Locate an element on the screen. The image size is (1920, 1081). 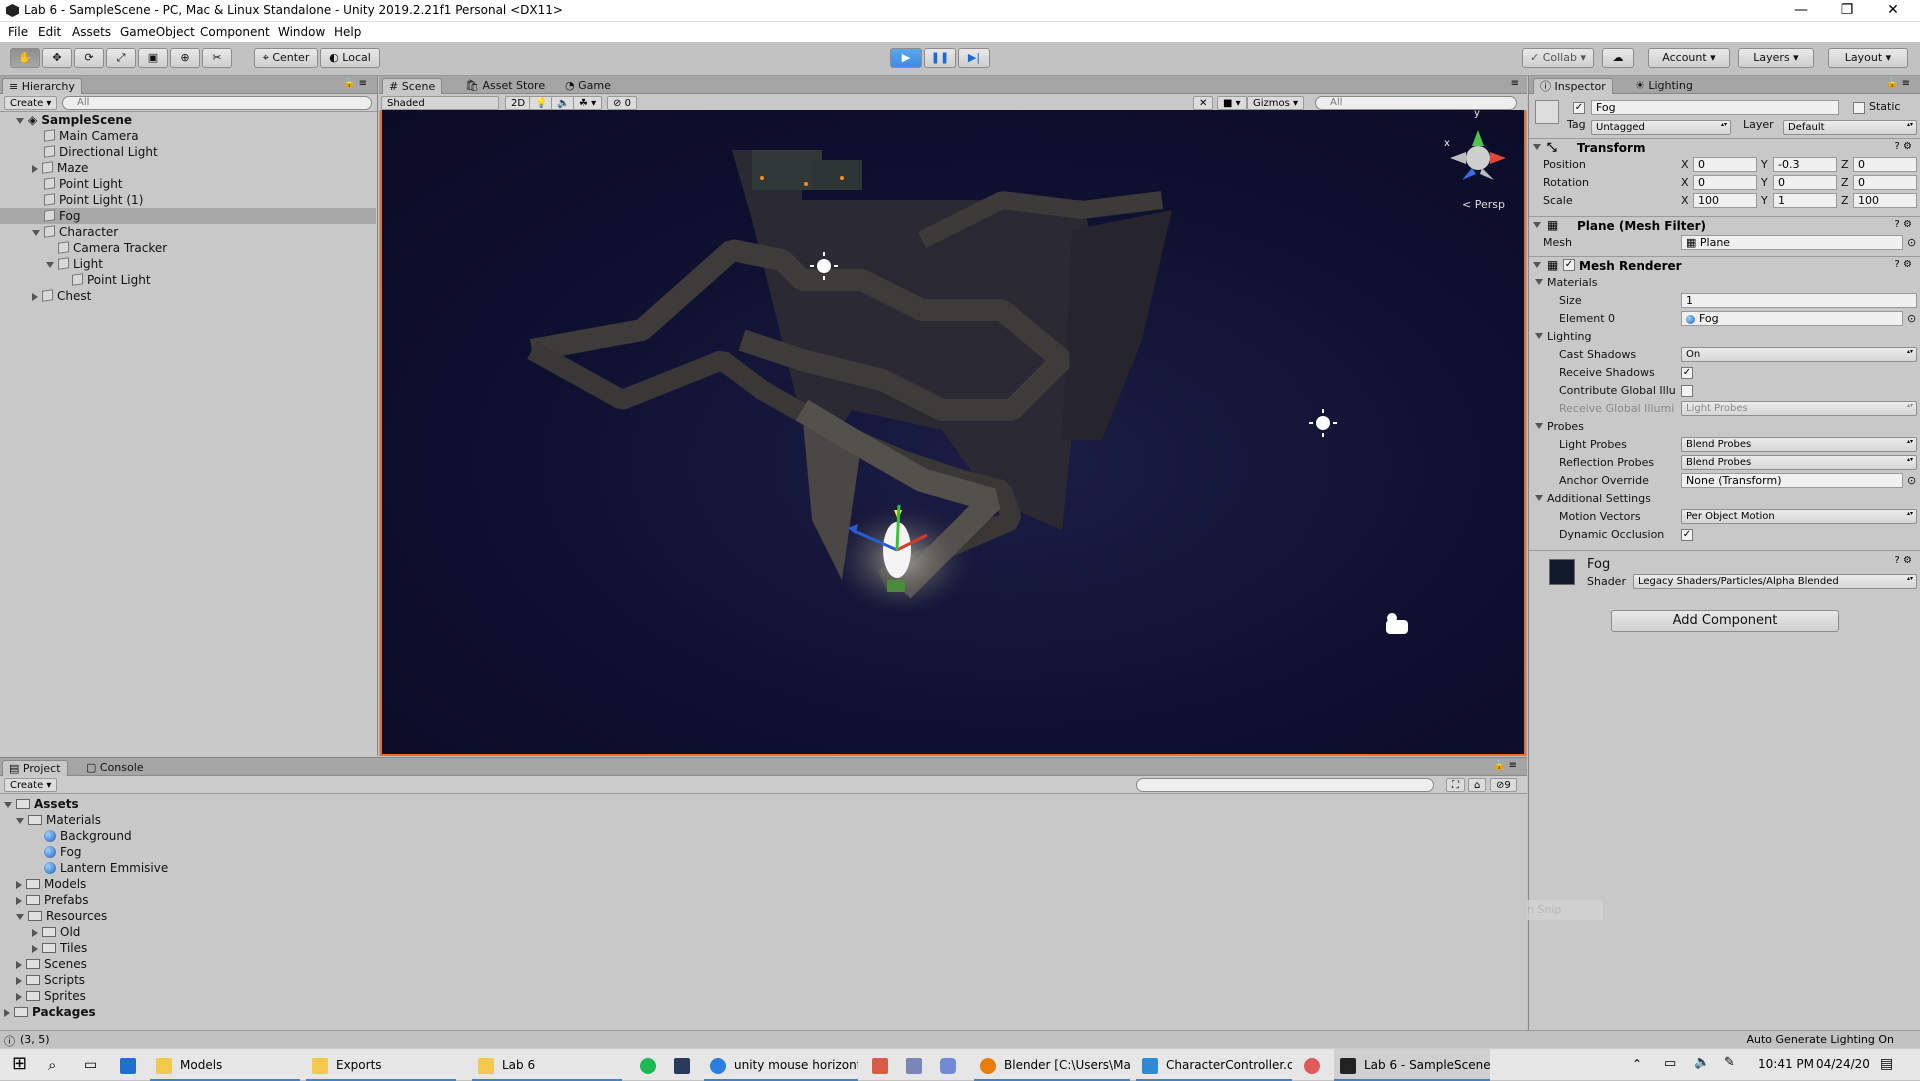
hierarchy-item: Directional Light is located at coordinates (101, 152).